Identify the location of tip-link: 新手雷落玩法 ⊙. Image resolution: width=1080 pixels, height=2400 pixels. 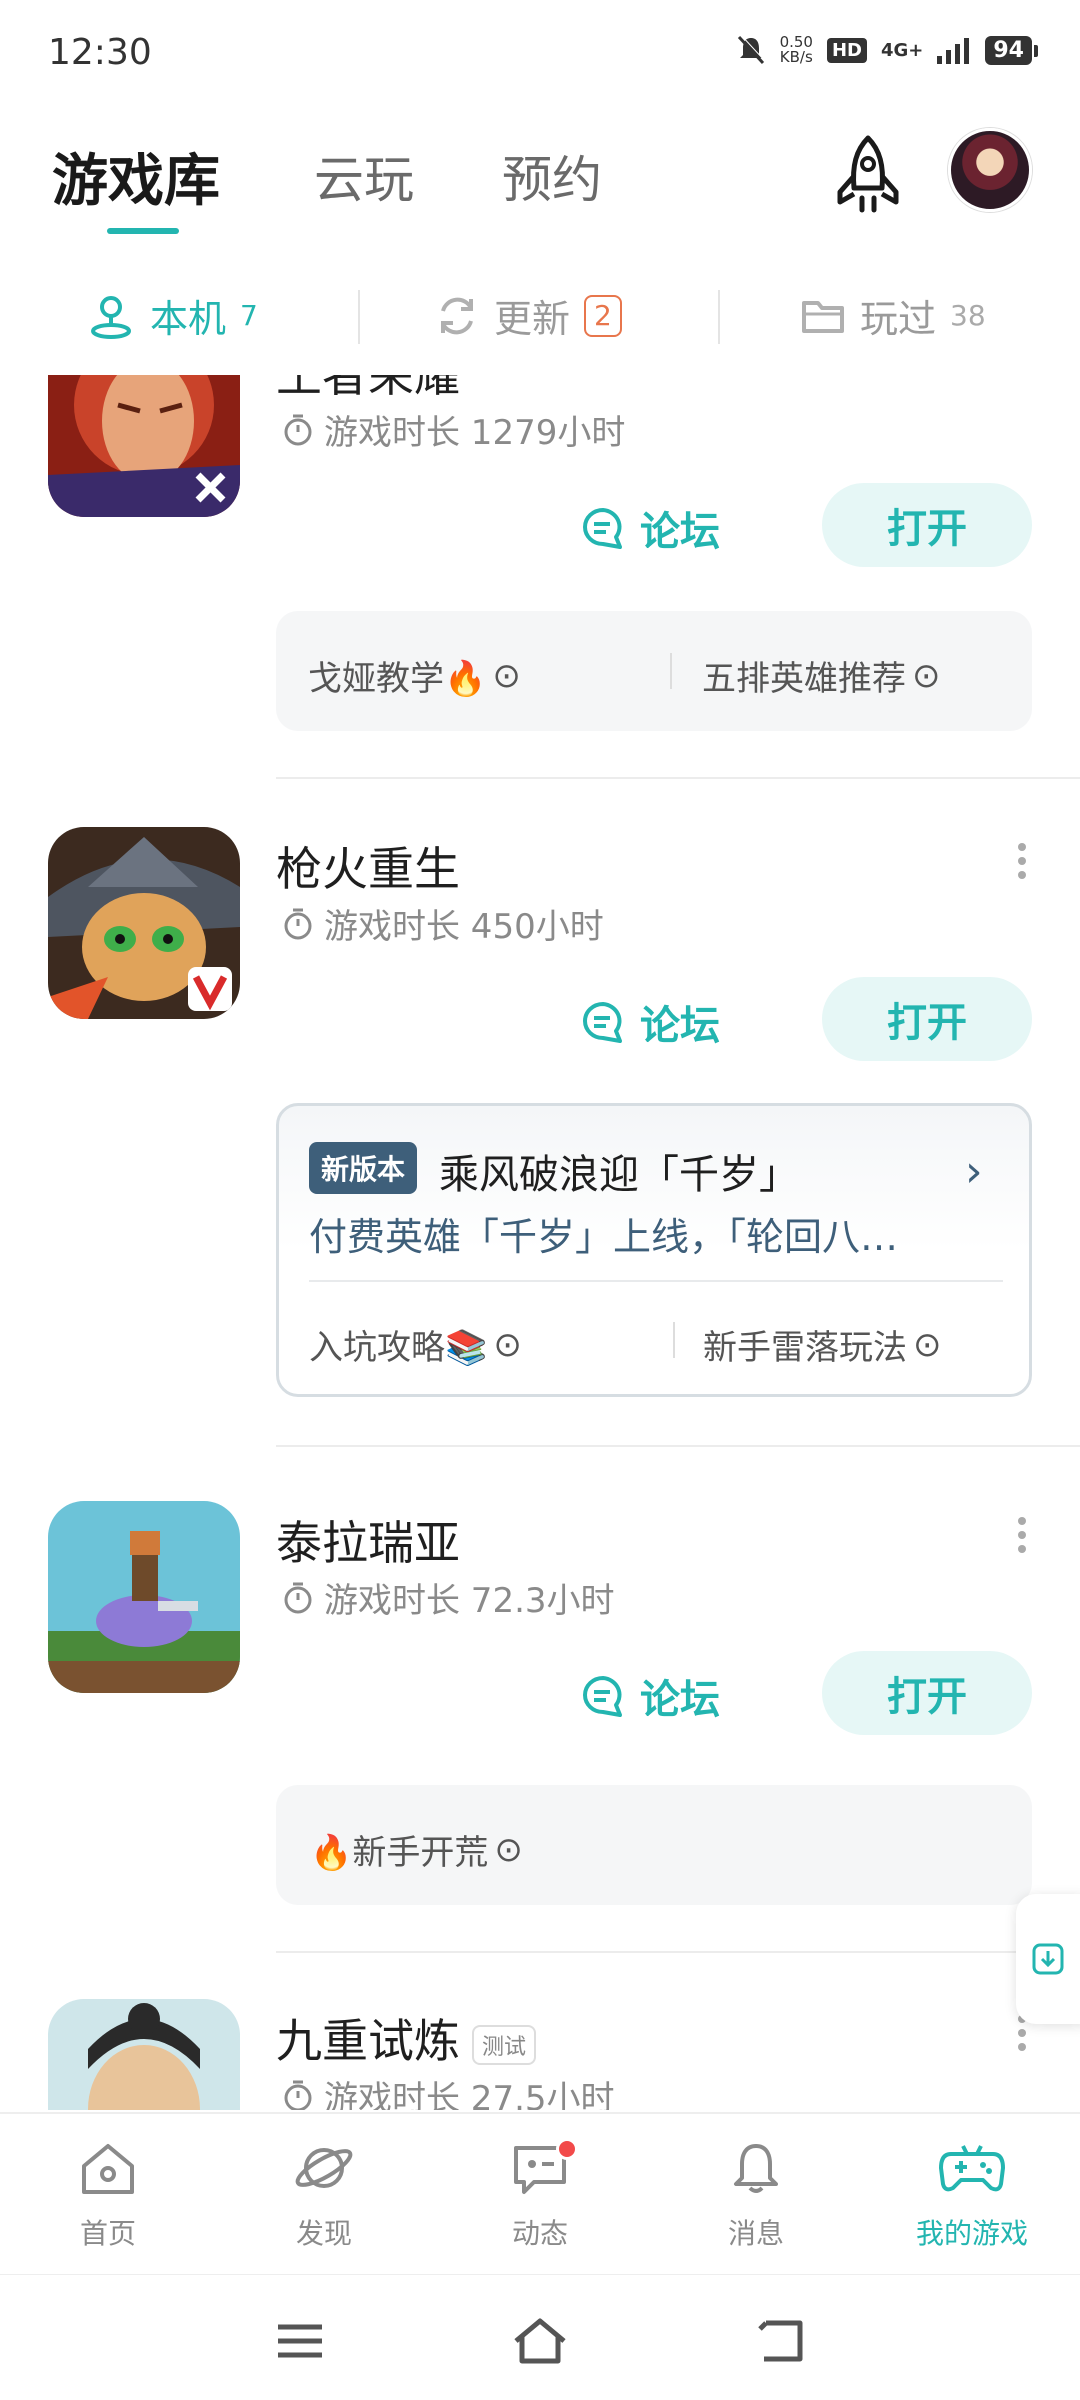
(822, 1344).